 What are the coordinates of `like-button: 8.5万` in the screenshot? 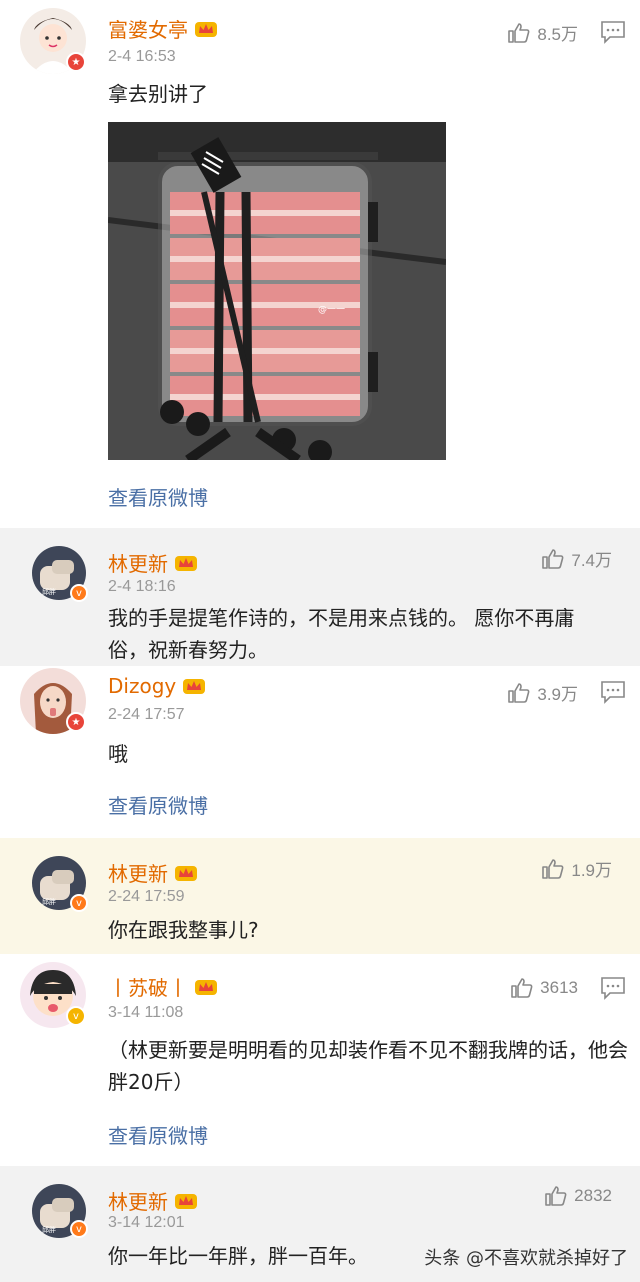 It's located at (542, 32).